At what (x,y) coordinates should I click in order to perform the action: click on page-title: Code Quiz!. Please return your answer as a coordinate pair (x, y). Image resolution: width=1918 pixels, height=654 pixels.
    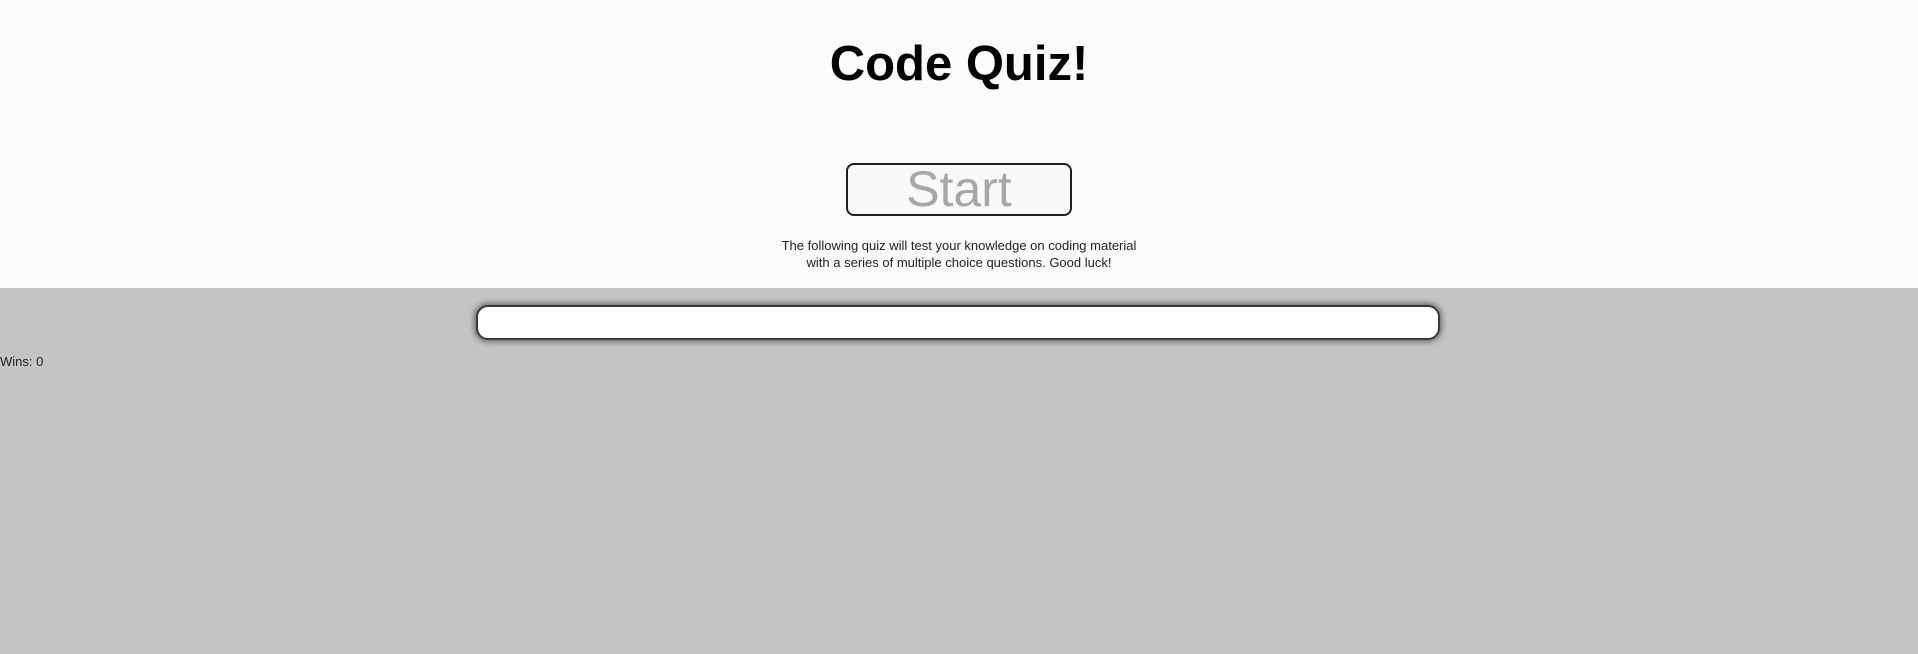
    Looking at the image, I should click on (959, 64).